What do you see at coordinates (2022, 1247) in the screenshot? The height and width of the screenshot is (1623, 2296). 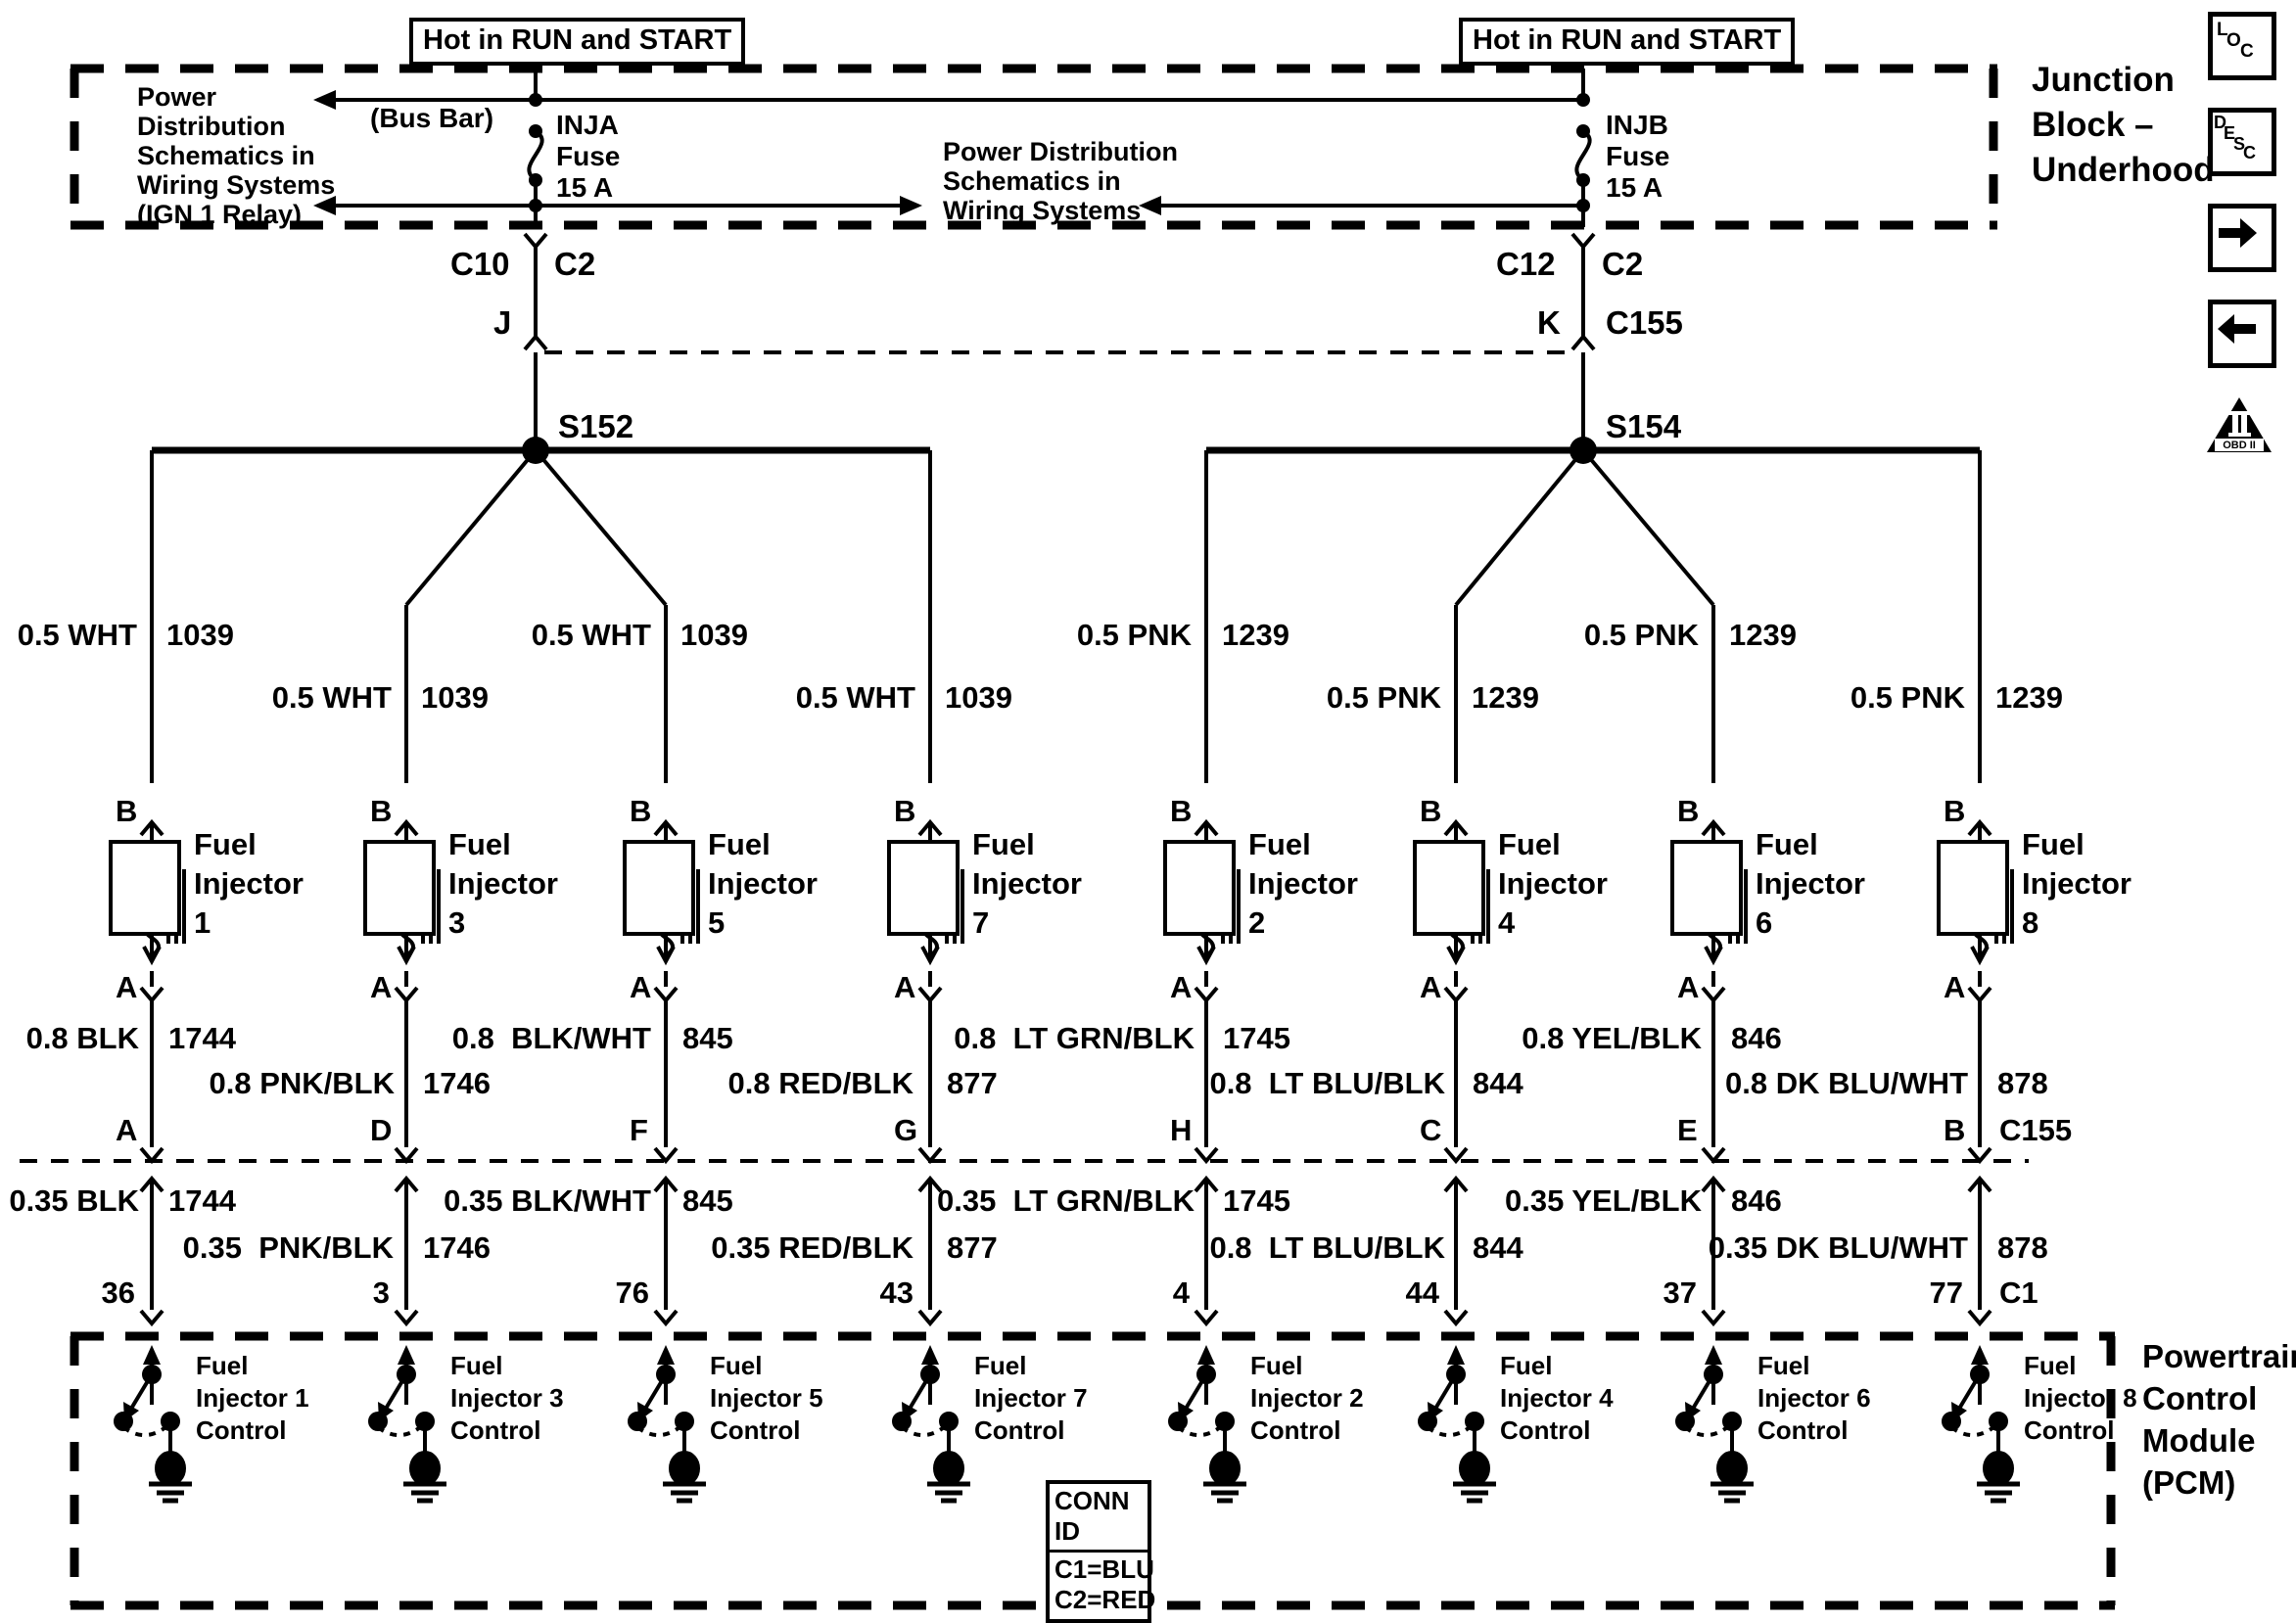 I see `ctrl-lower-inj8-circuit: 878` at bounding box center [2022, 1247].